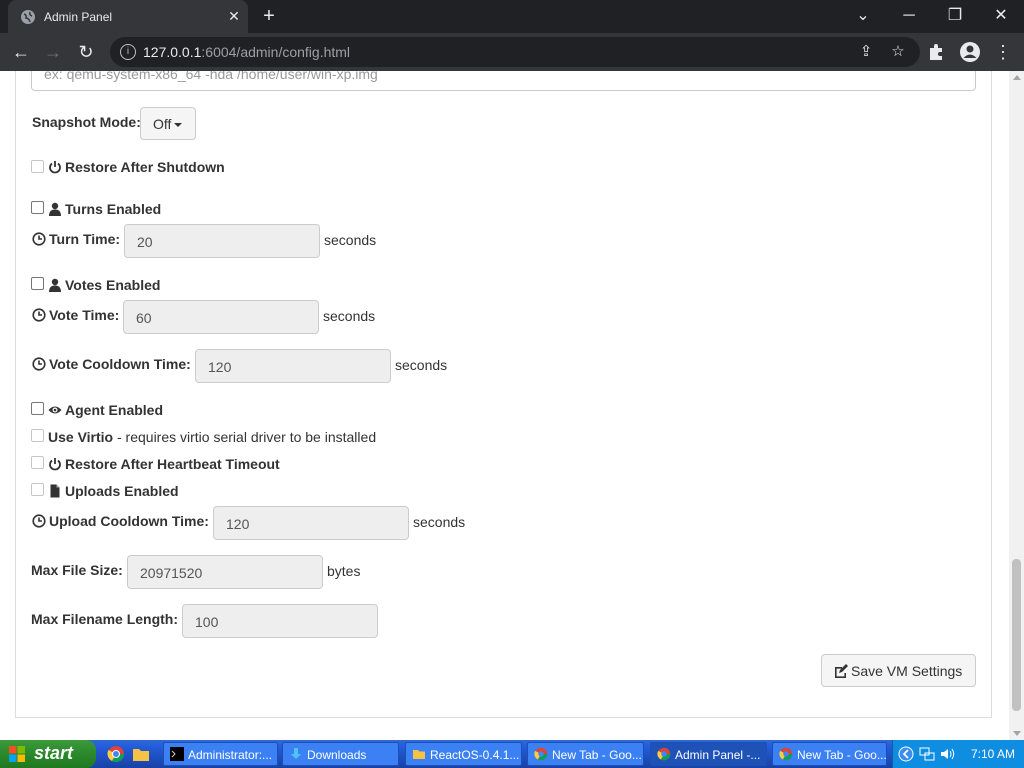 The height and width of the screenshot is (768, 1024). What do you see at coordinates (128, 52) in the screenshot?
I see `site-info-icon: i` at bounding box center [128, 52].